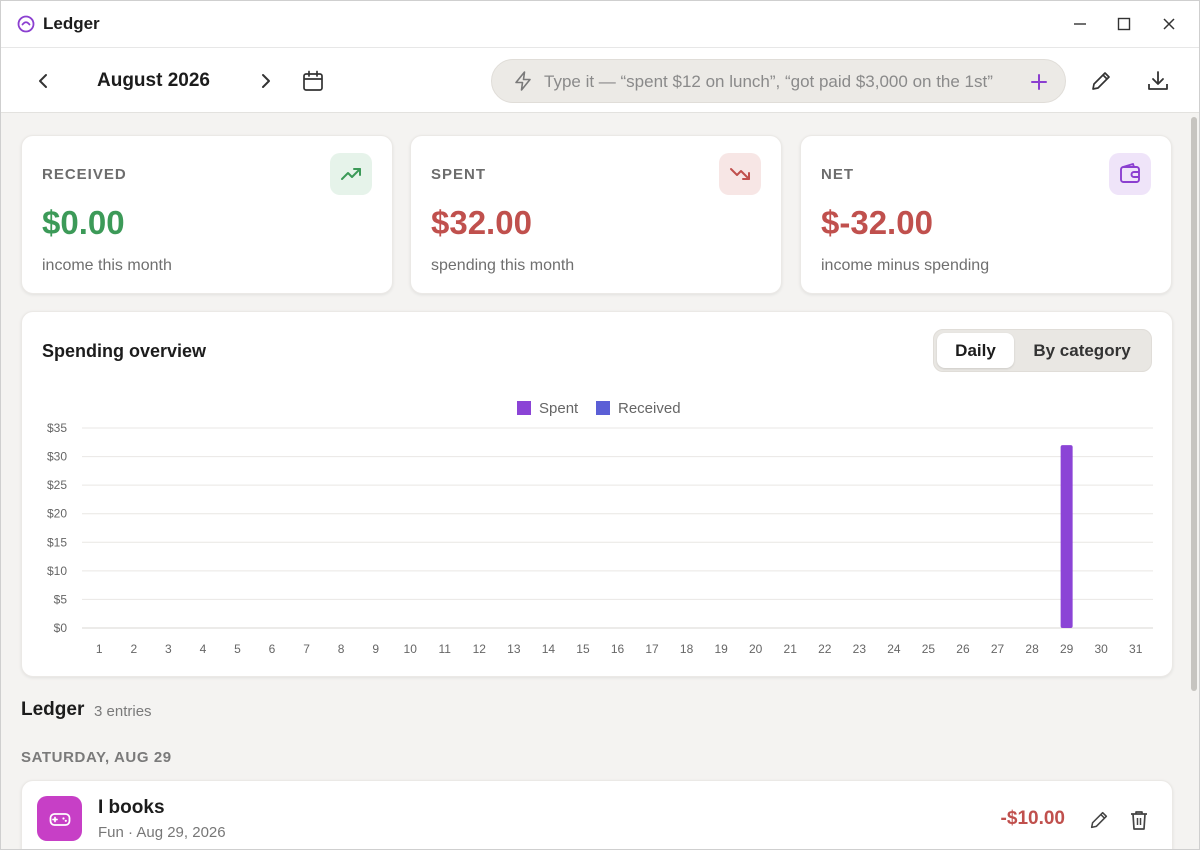 Image resolution: width=1200 pixels, height=850 pixels. Describe the element at coordinates (1136, 649) in the screenshot. I see `x-tick-label: 31` at that location.